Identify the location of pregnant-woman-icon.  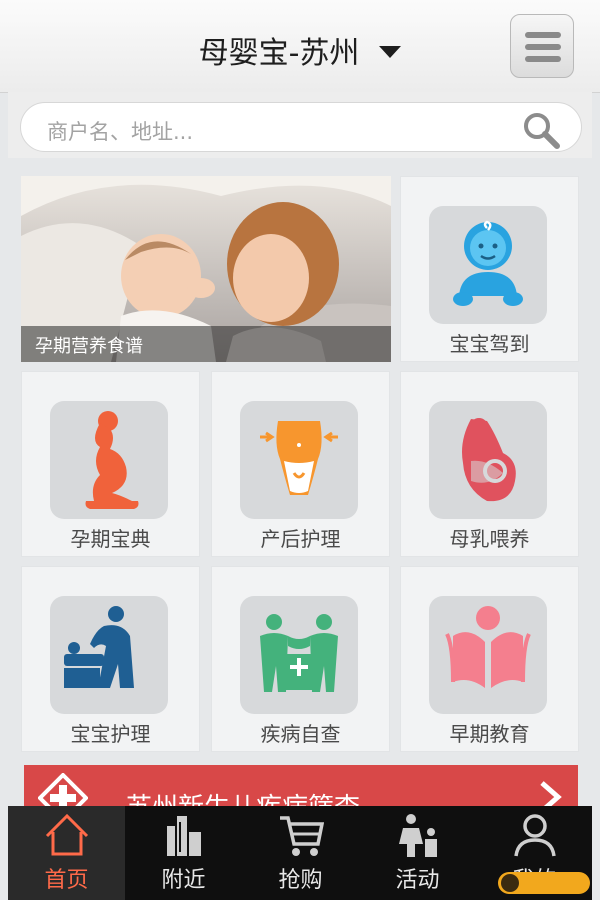
(112, 460).